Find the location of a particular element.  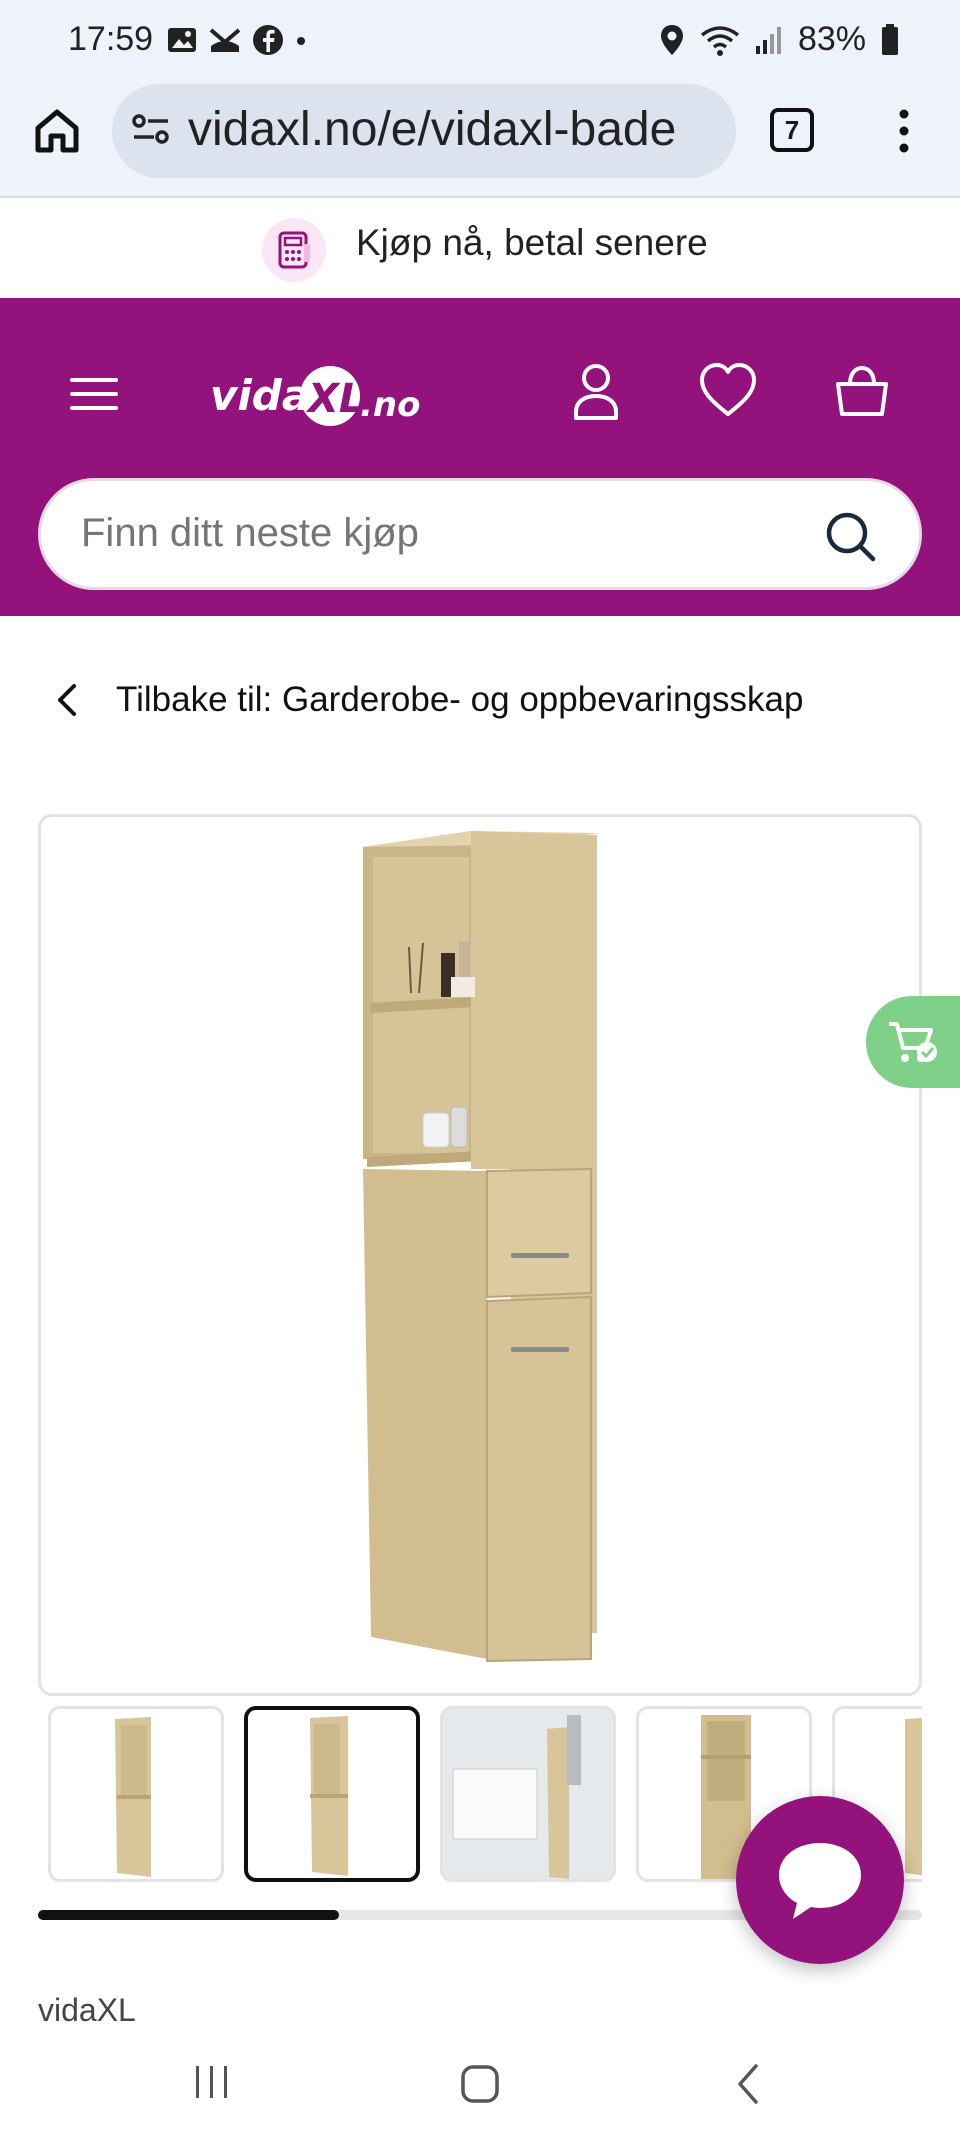

wishlist-heart-icon is located at coordinates (728, 391).